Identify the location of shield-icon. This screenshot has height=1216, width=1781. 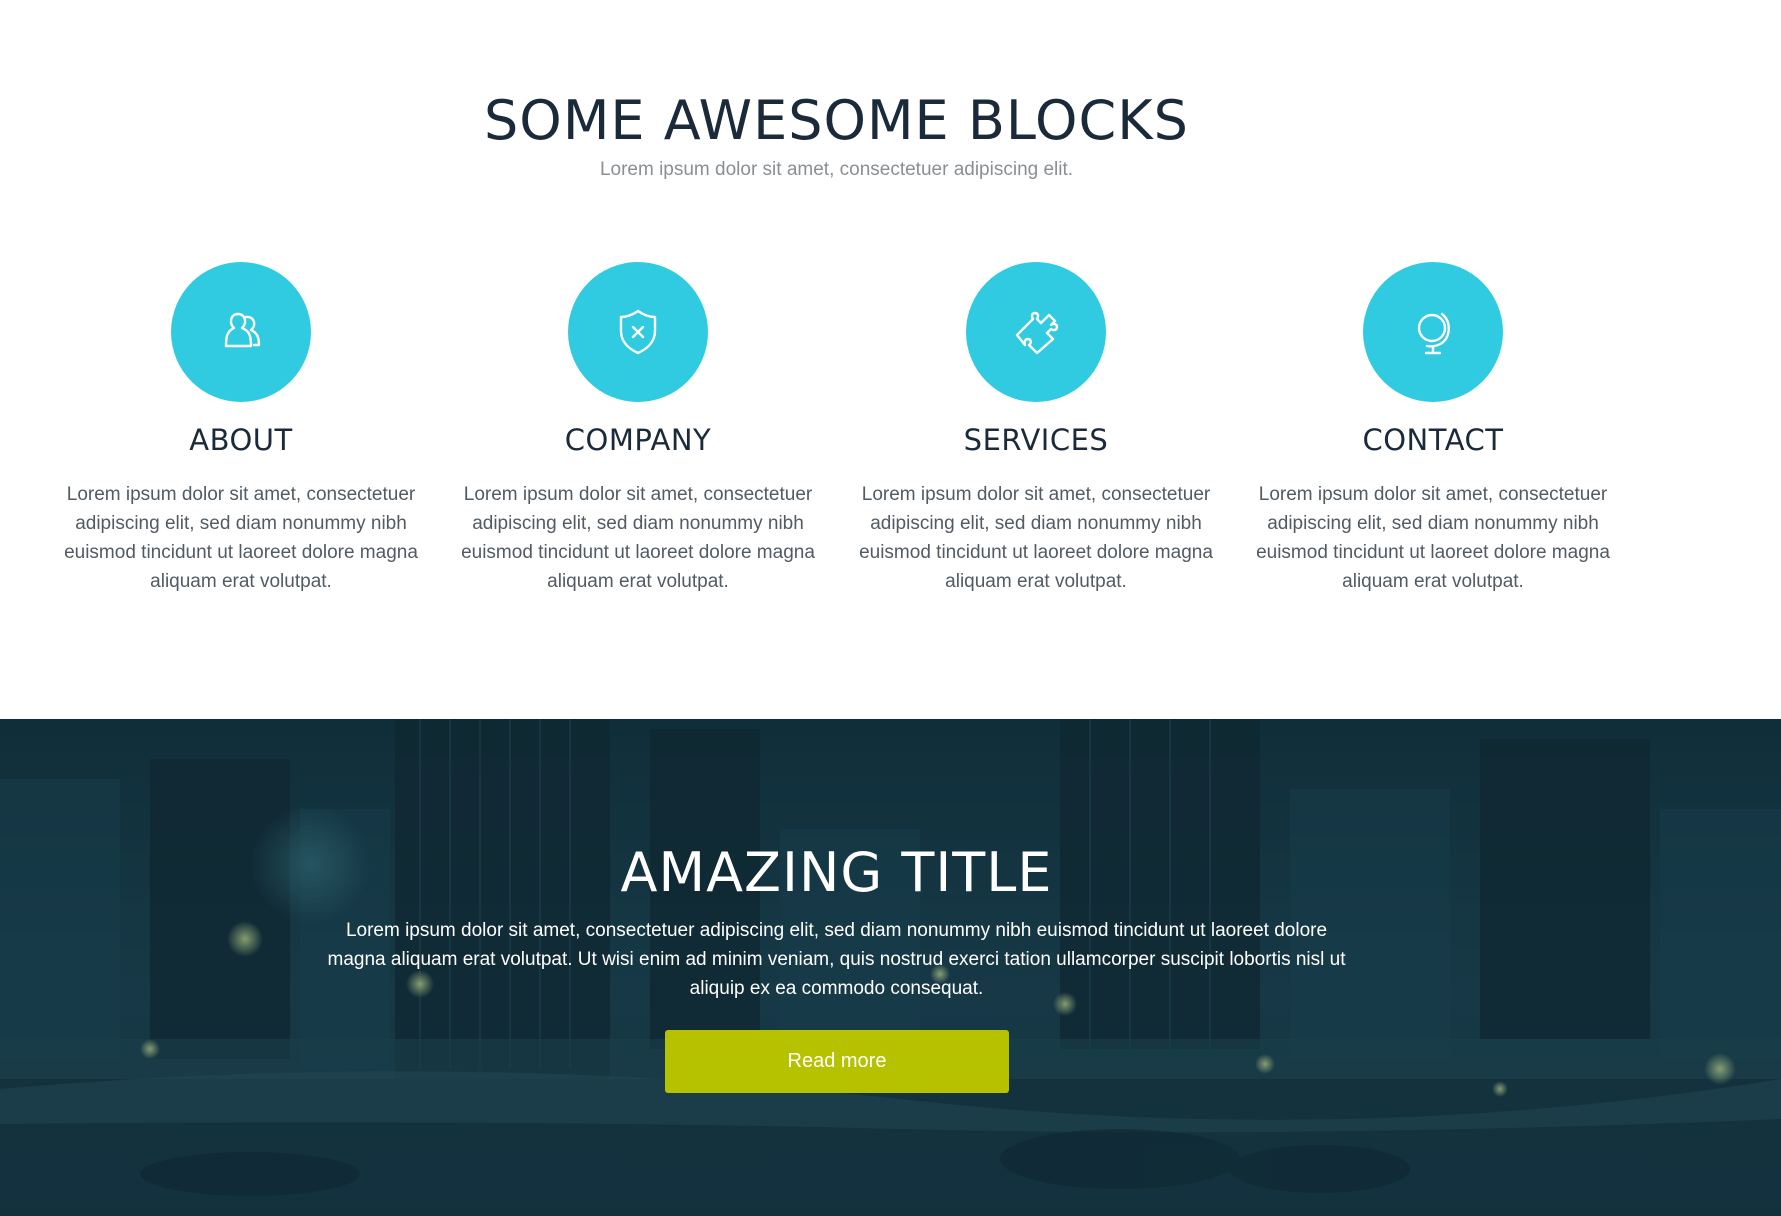
(638, 332).